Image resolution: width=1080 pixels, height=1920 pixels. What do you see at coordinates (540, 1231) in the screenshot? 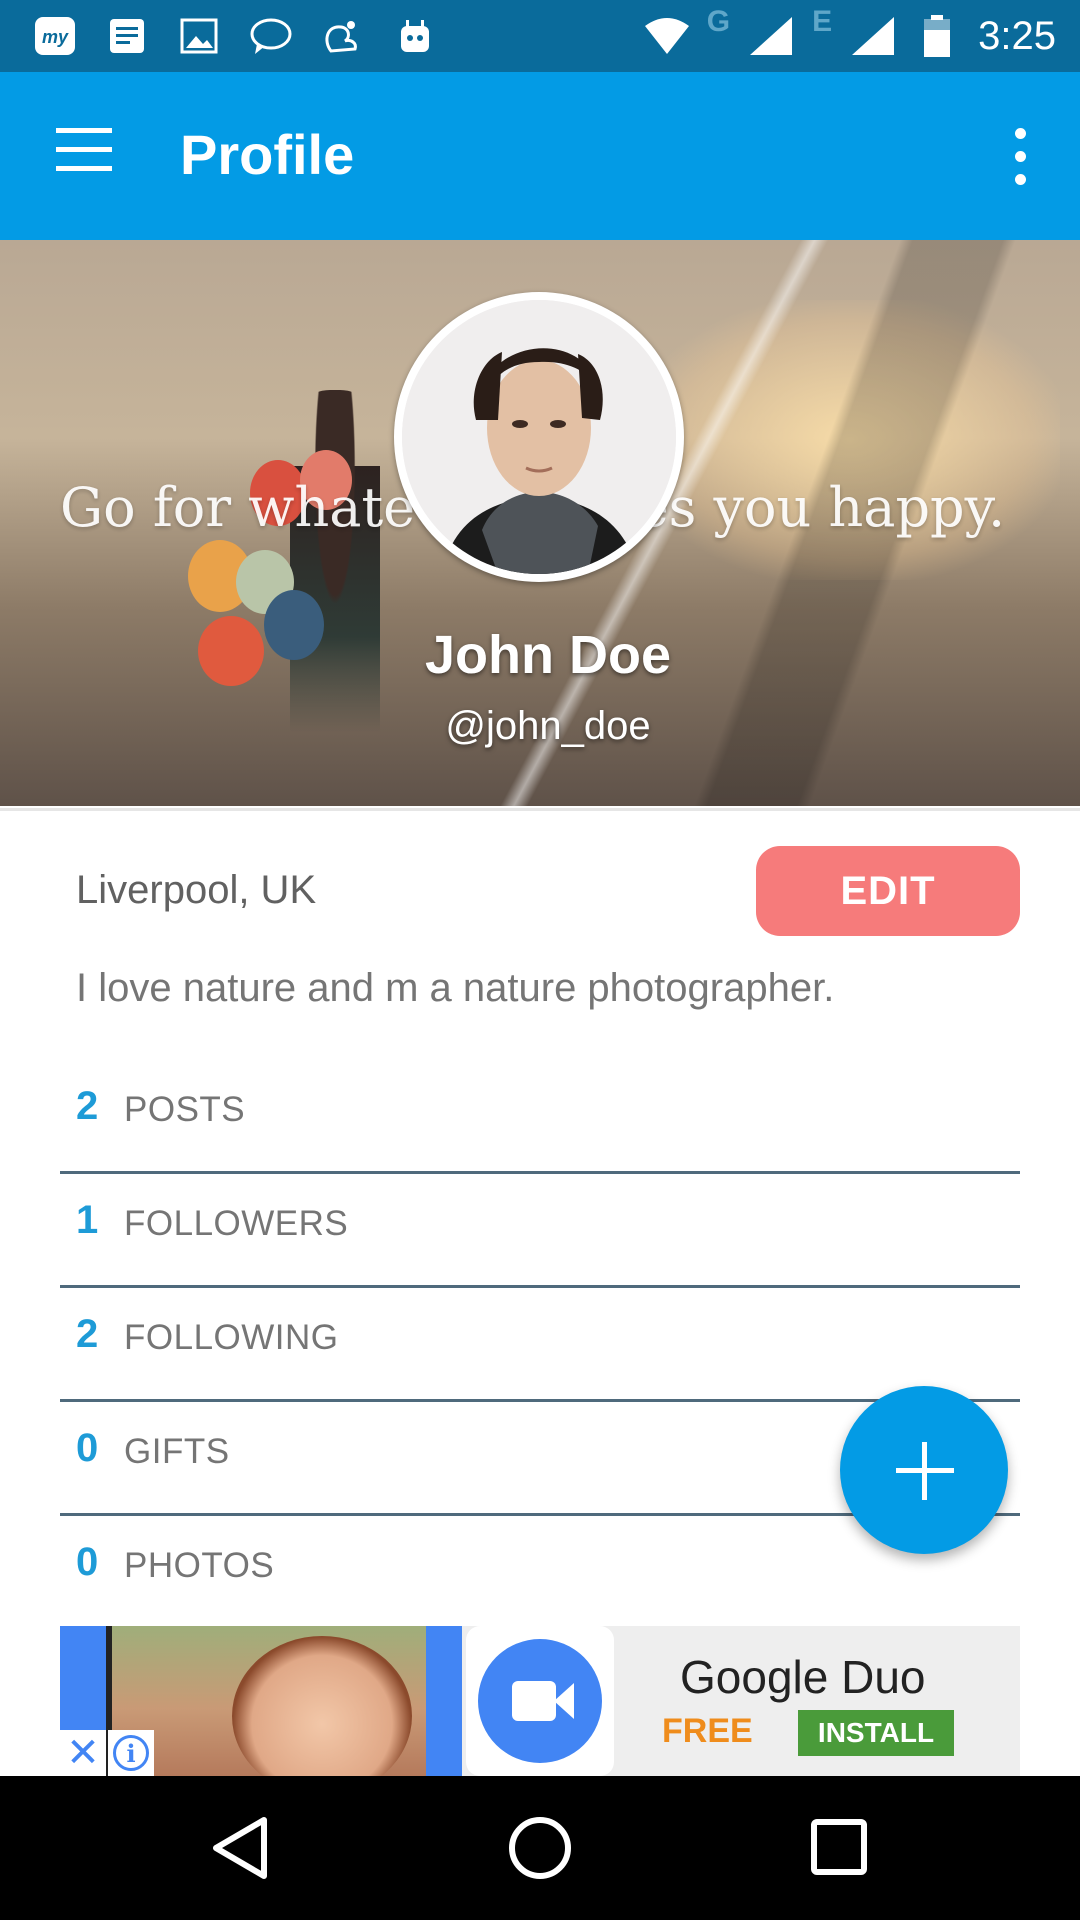
I see `stat-followers: 1 FOLLOWERS` at bounding box center [540, 1231].